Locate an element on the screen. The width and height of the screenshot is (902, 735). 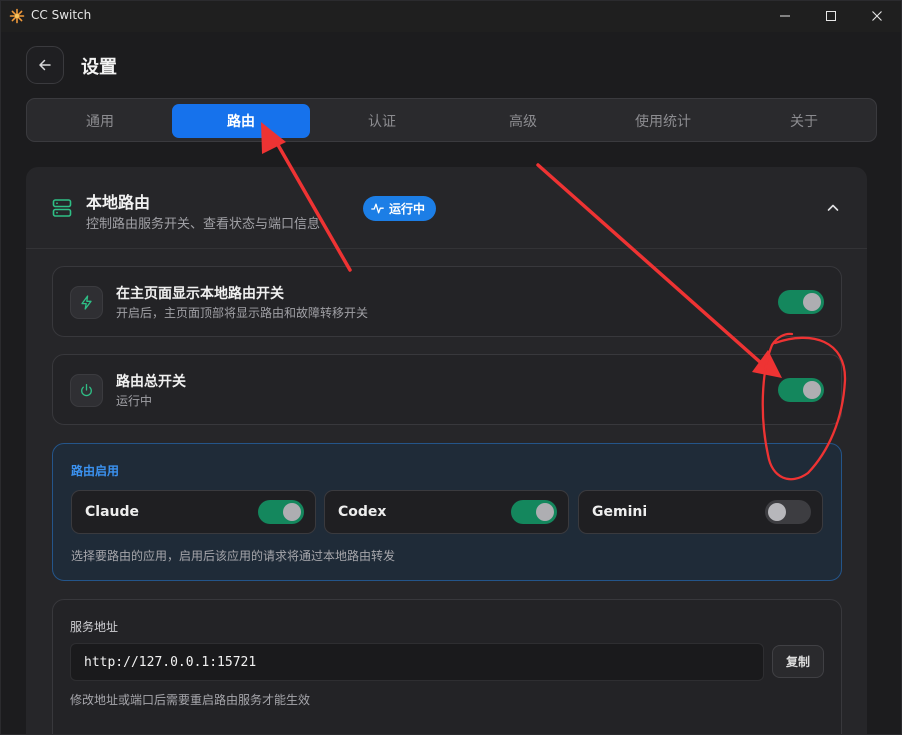
lightning-icon is located at coordinates (86, 302).